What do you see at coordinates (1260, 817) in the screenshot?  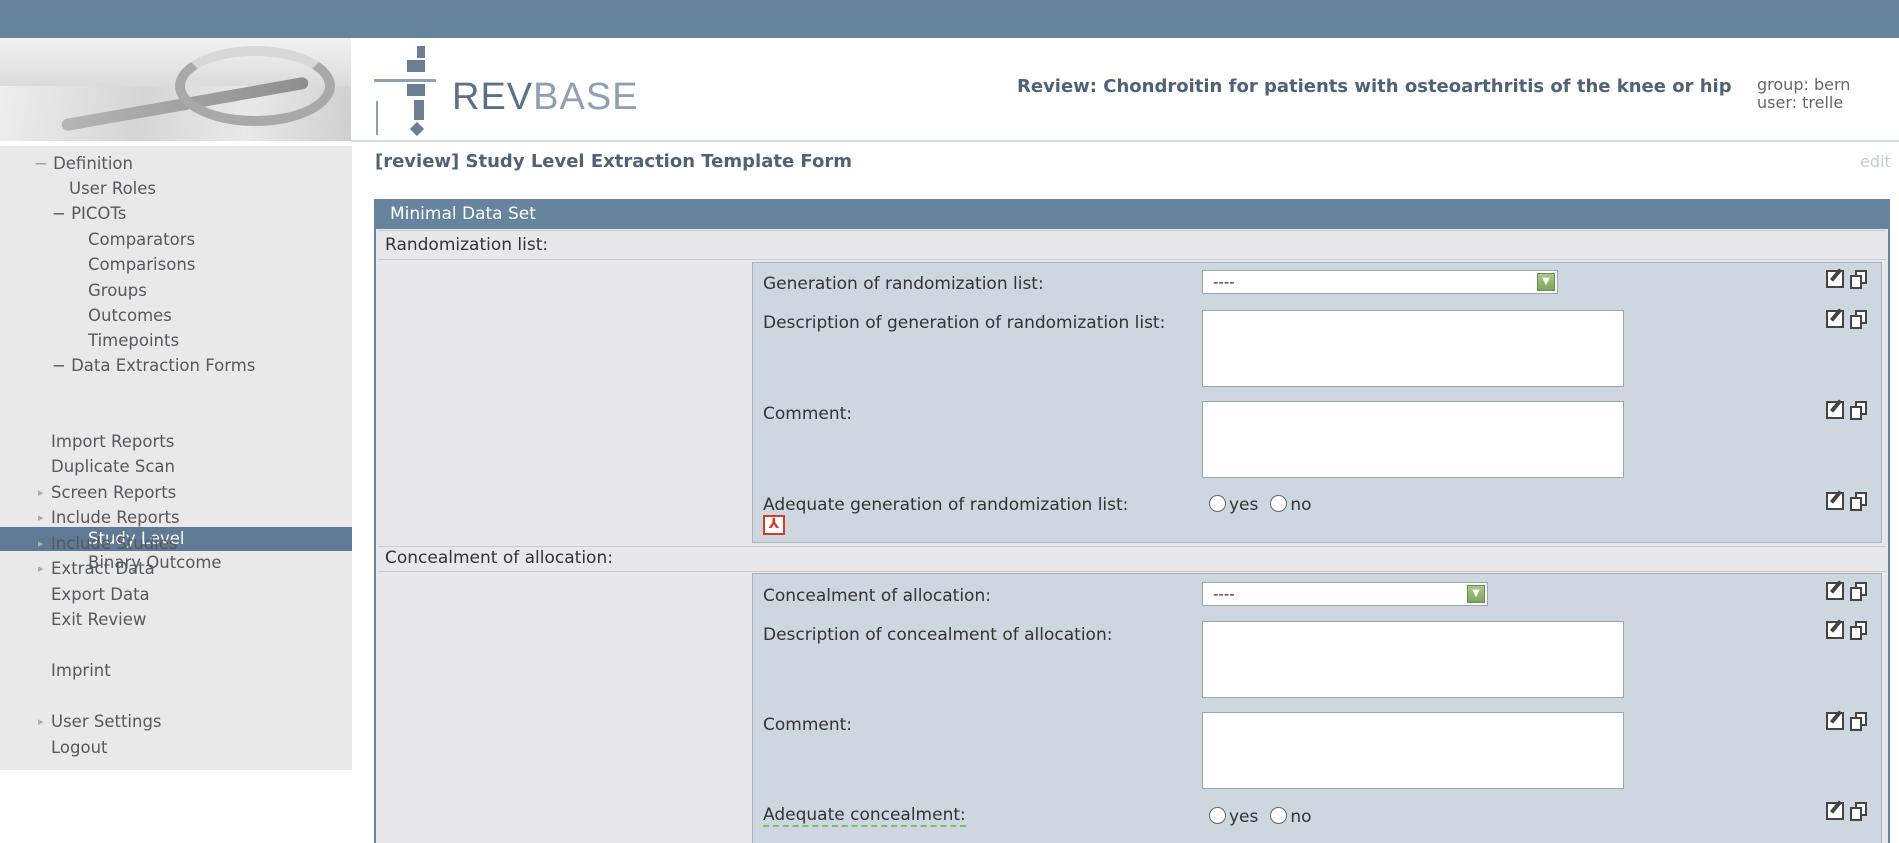 I see `adequate-concealment-radios: yes no` at bounding box center [1260, 817].